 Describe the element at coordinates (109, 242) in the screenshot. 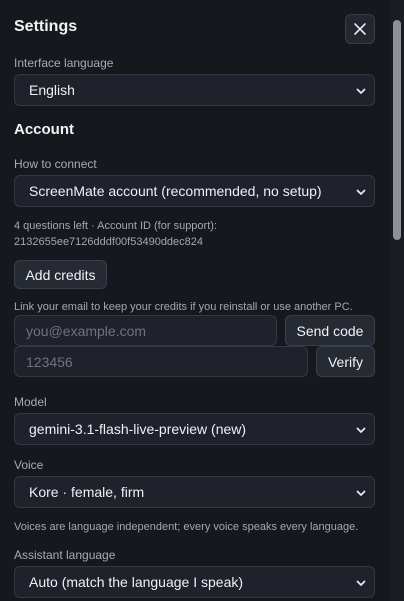

I see `account-id: 2132655ee7126dddf00f53490ddec824` at that location.